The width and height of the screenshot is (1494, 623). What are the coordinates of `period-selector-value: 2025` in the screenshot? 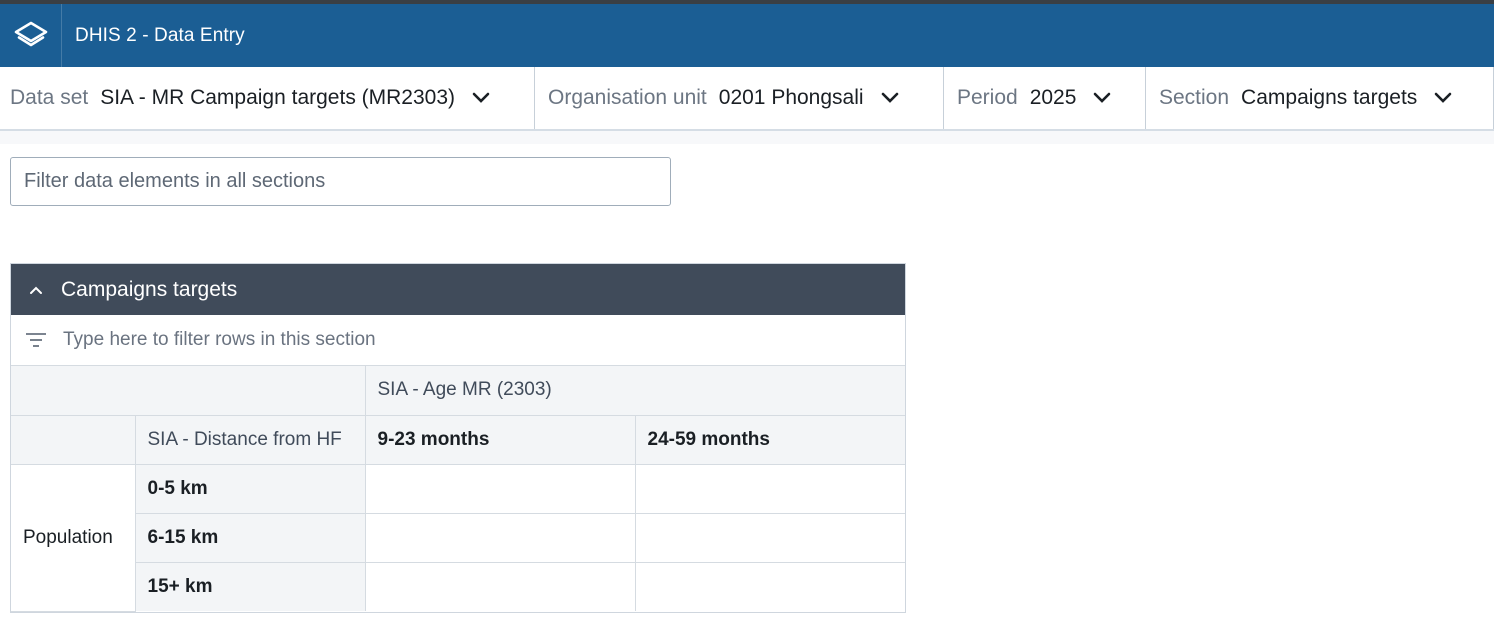 It's located at (1053, 97).